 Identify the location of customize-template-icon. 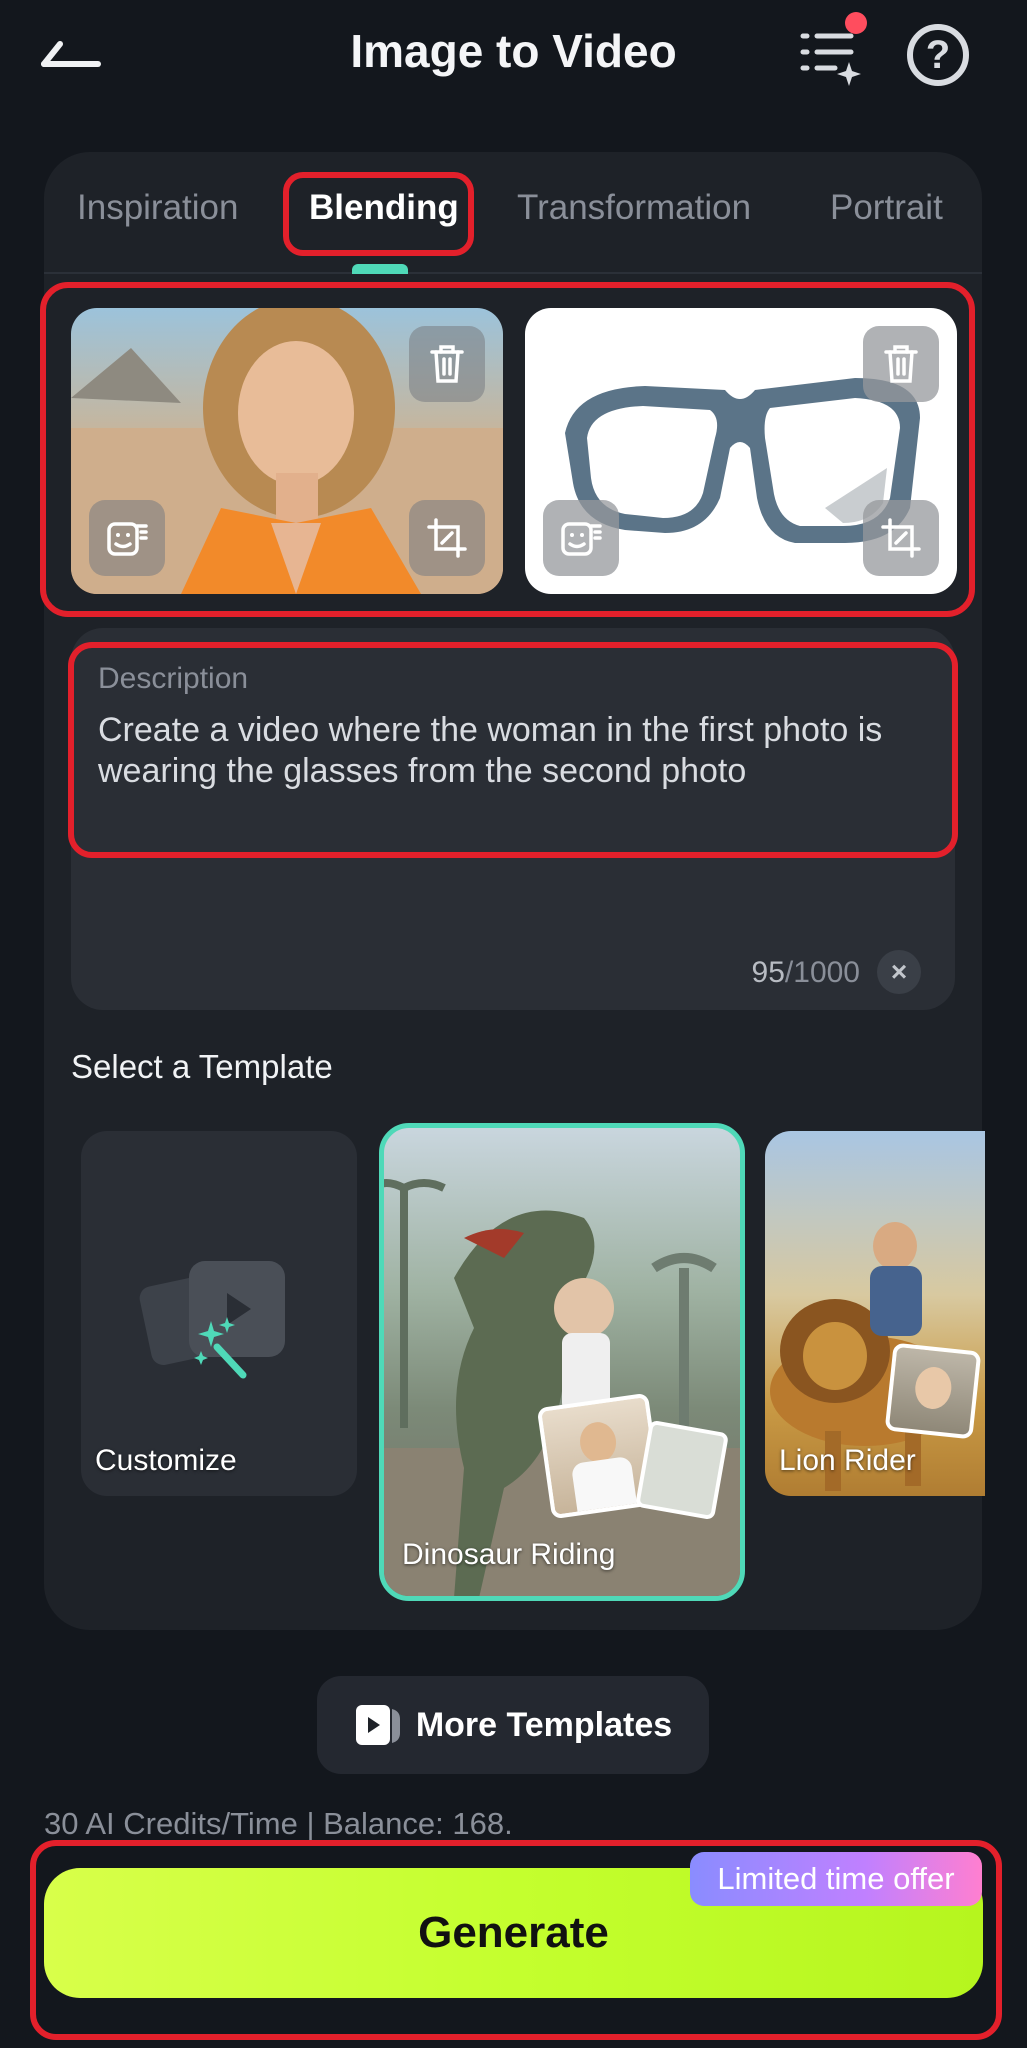
(212, 1320).